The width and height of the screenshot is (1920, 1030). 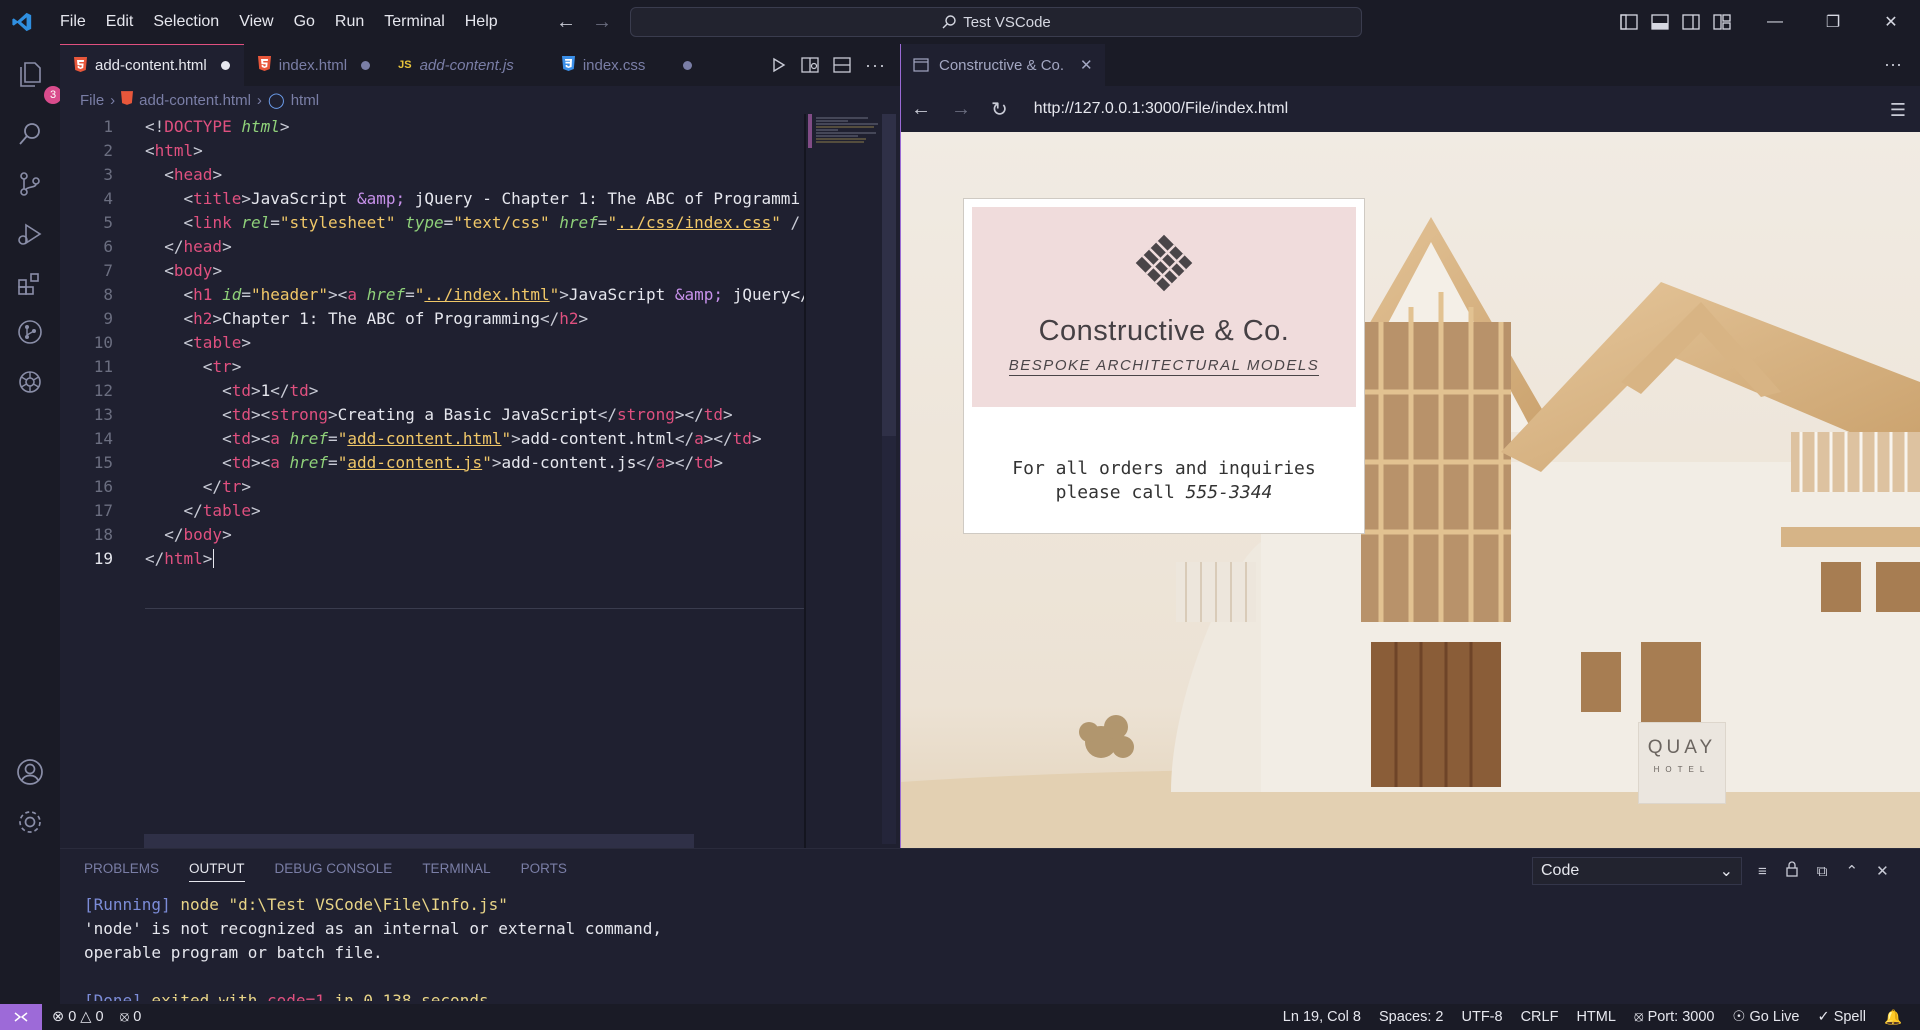 I want to click on tab-add-content-js: JS add-content.js, so click(x=456, y=65).